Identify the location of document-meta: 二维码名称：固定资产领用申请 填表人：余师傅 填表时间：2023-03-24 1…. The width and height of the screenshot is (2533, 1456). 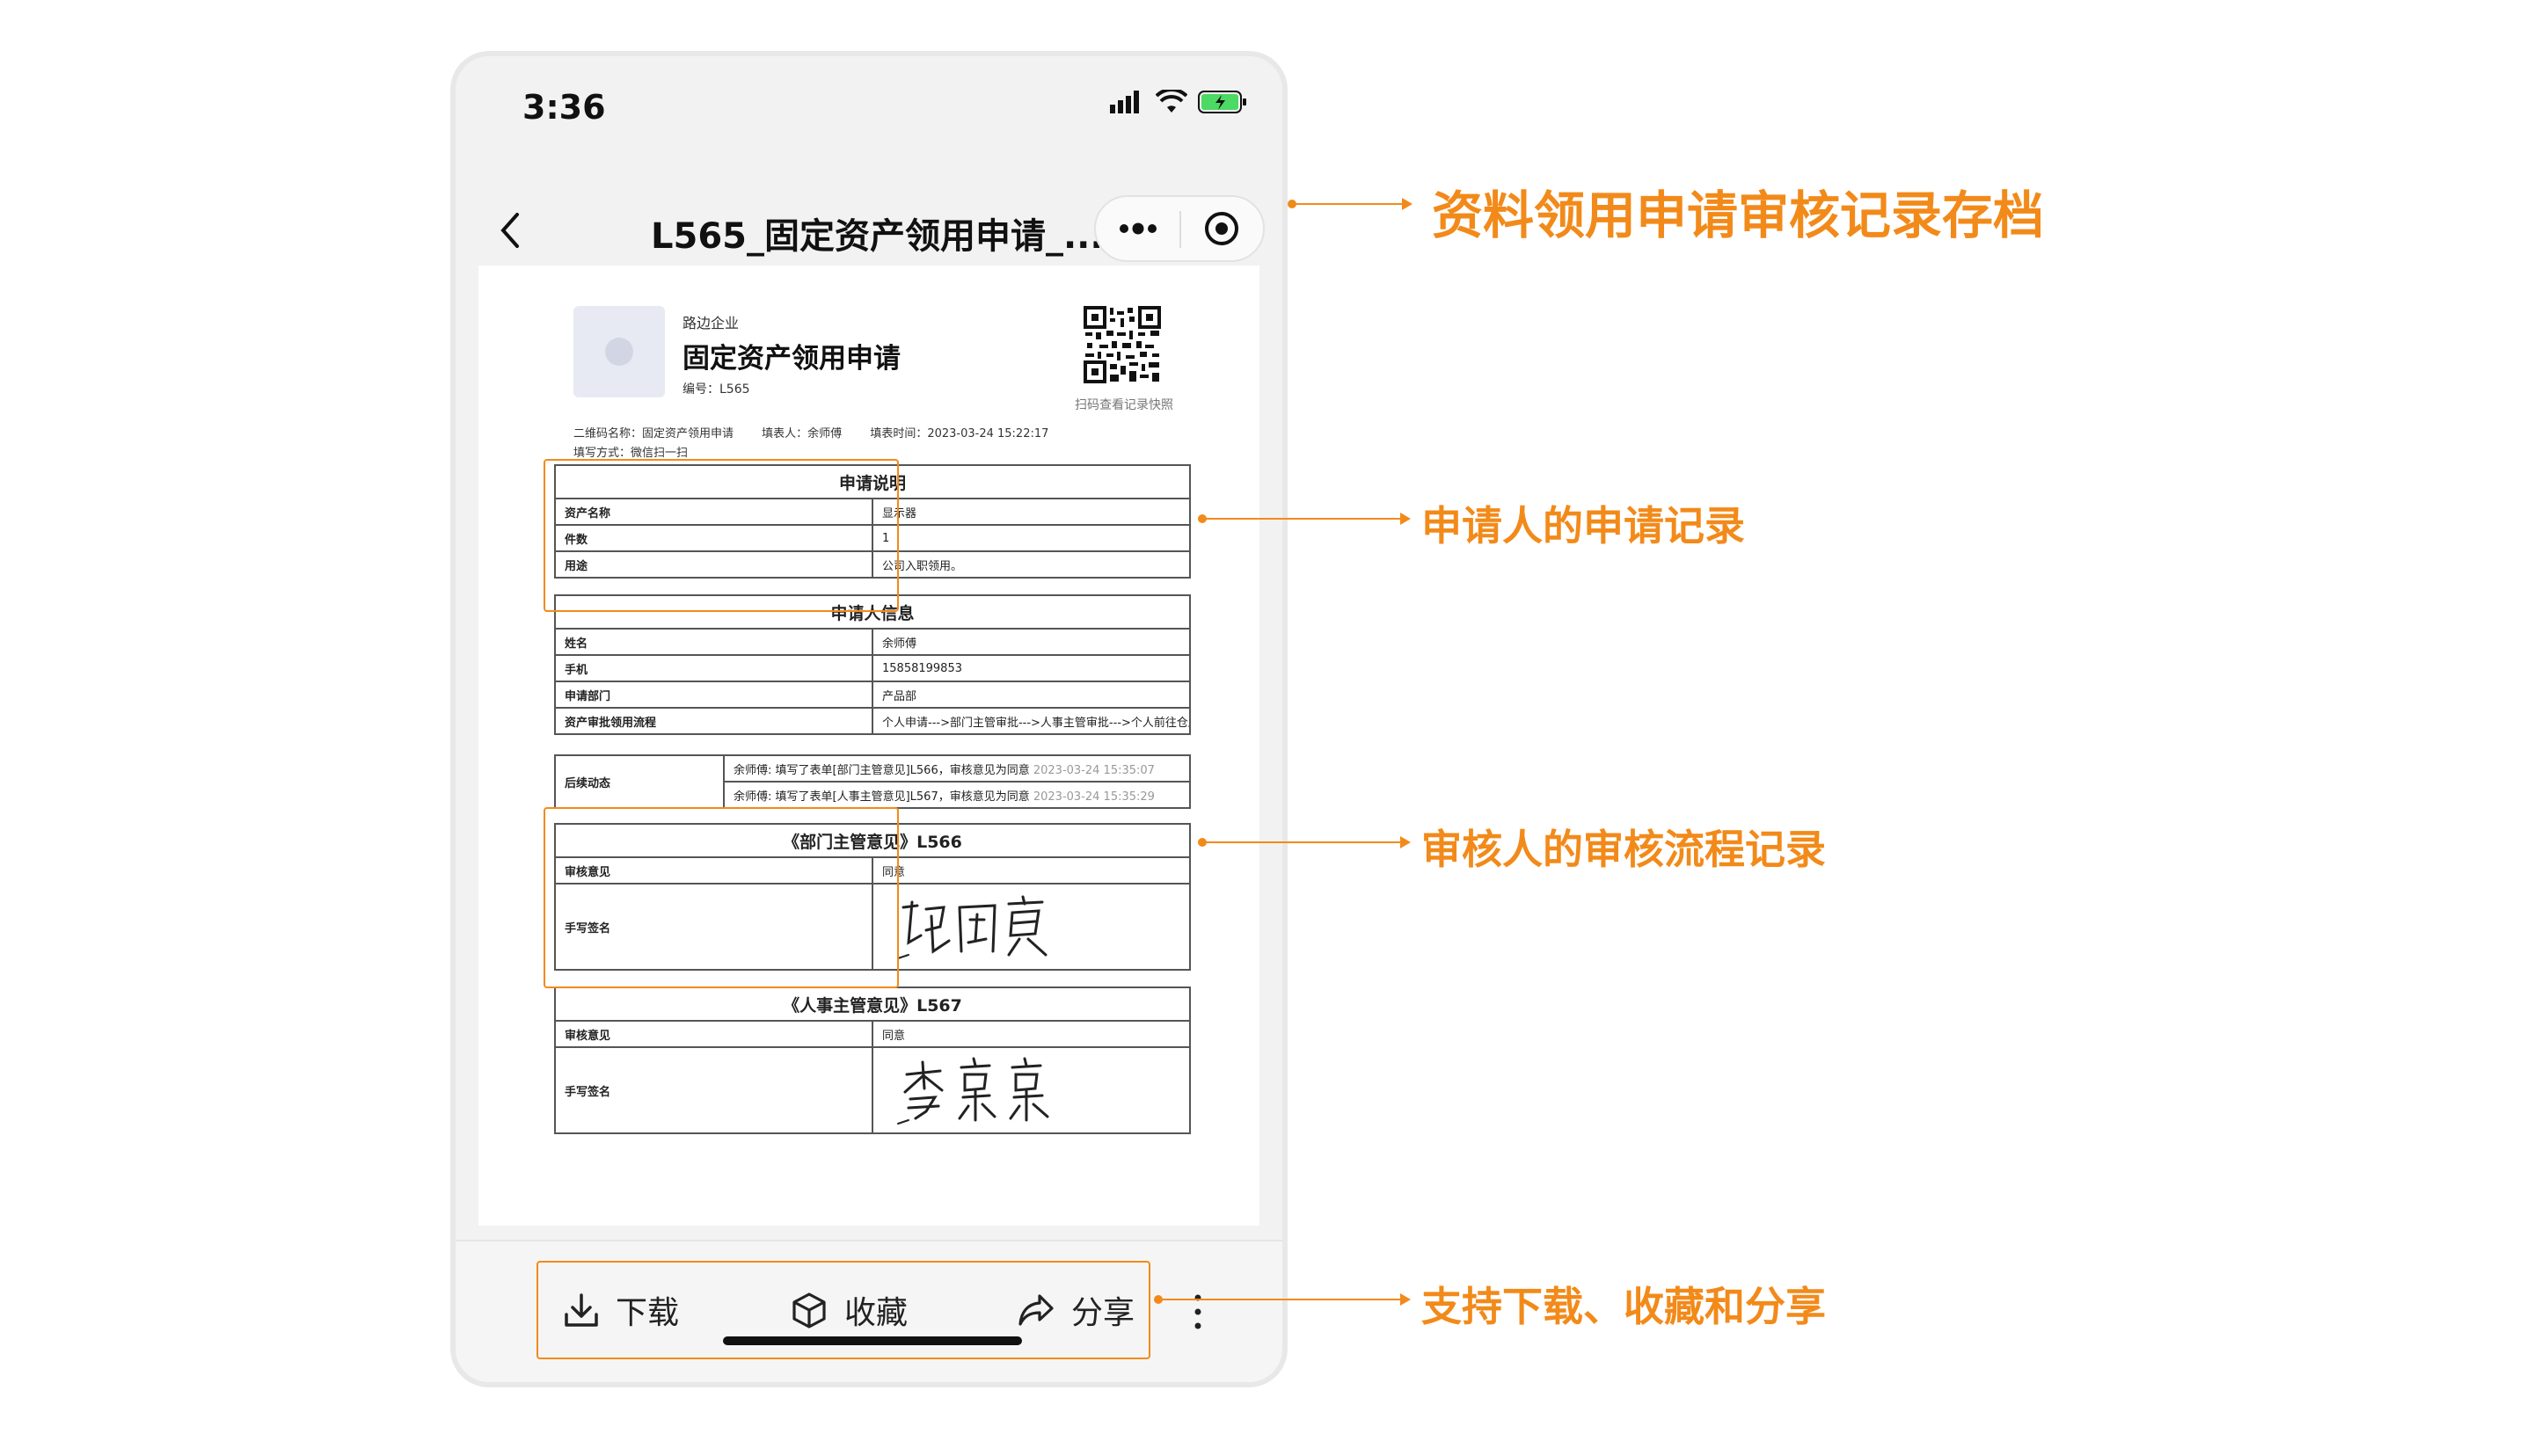
(823, 432).